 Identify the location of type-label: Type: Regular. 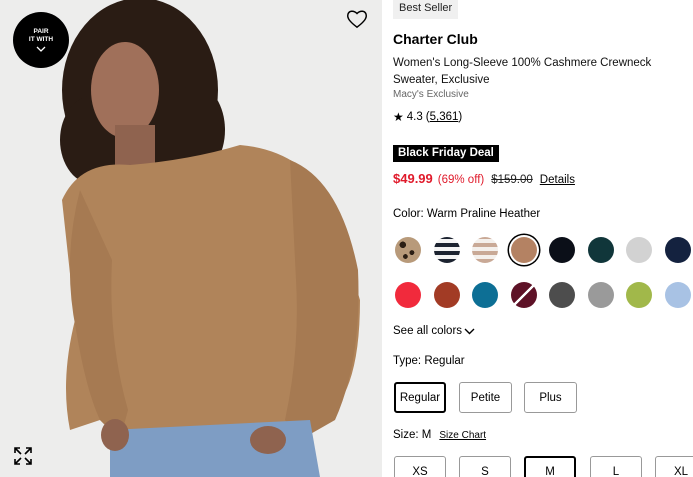
(429, 361).